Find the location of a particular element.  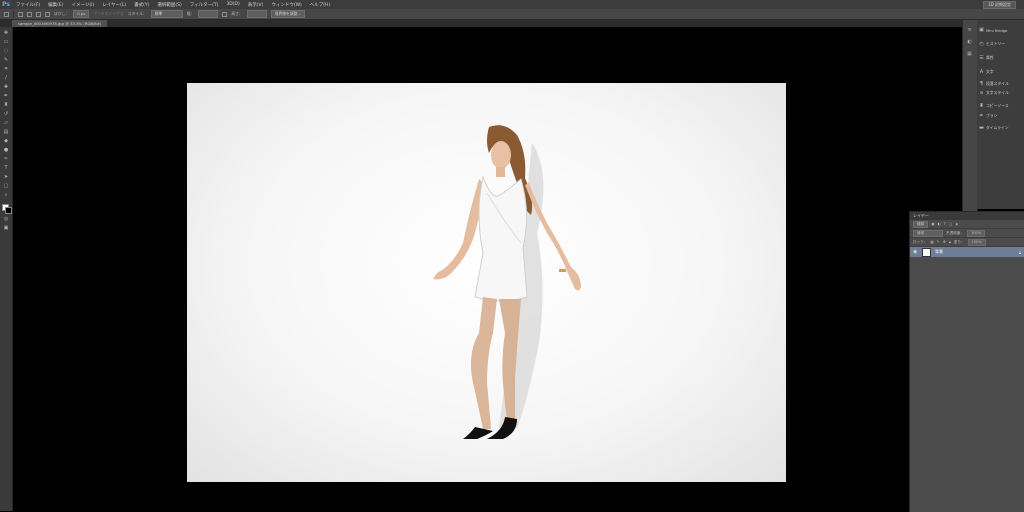

properties-icon: ☰ is located at coordinates (981, 57).